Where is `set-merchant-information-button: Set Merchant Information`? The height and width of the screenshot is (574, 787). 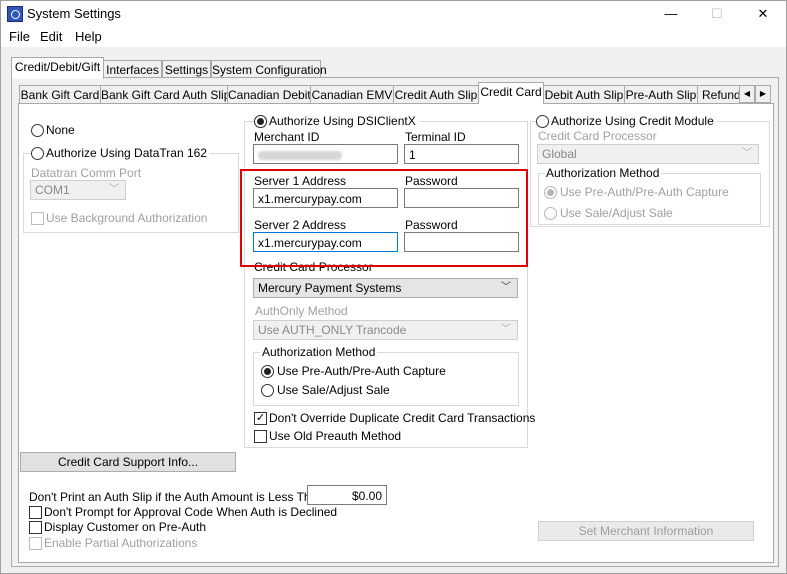
set-merchant-information-button: Set Merchant Information is located at coordinates (646, 531).